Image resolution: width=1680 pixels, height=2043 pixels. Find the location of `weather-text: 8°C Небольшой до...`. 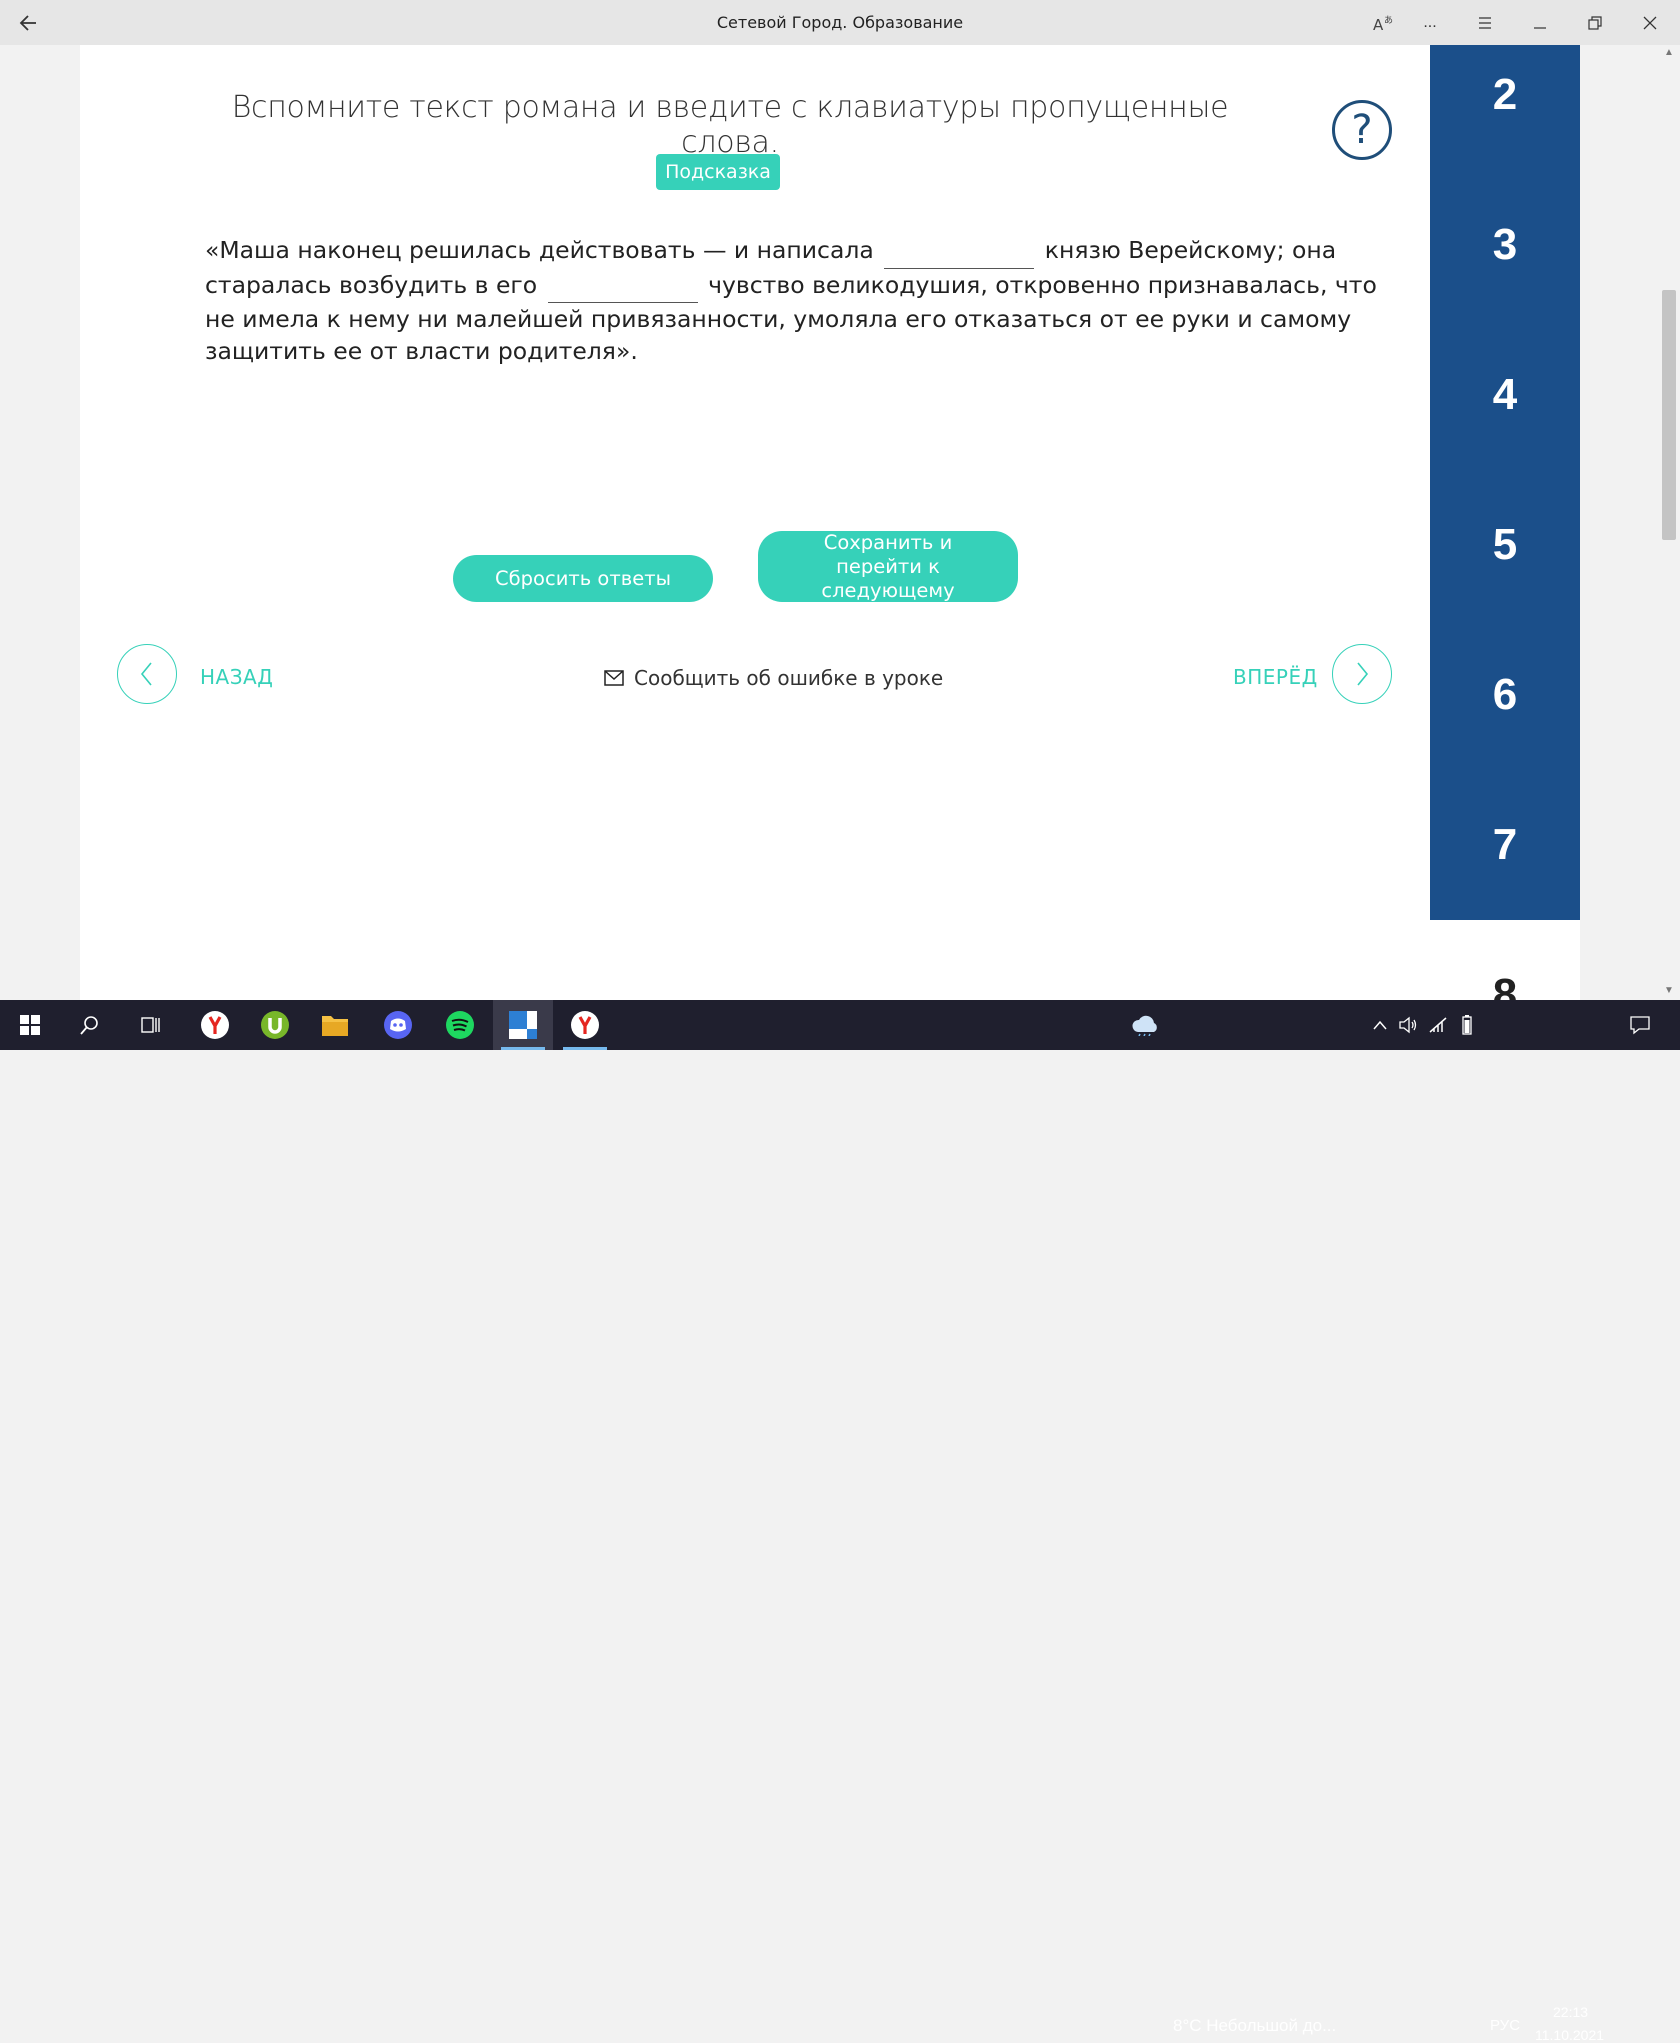

weather-text: 8°C Небольшой до... is located at coordinates (1254, 2026).